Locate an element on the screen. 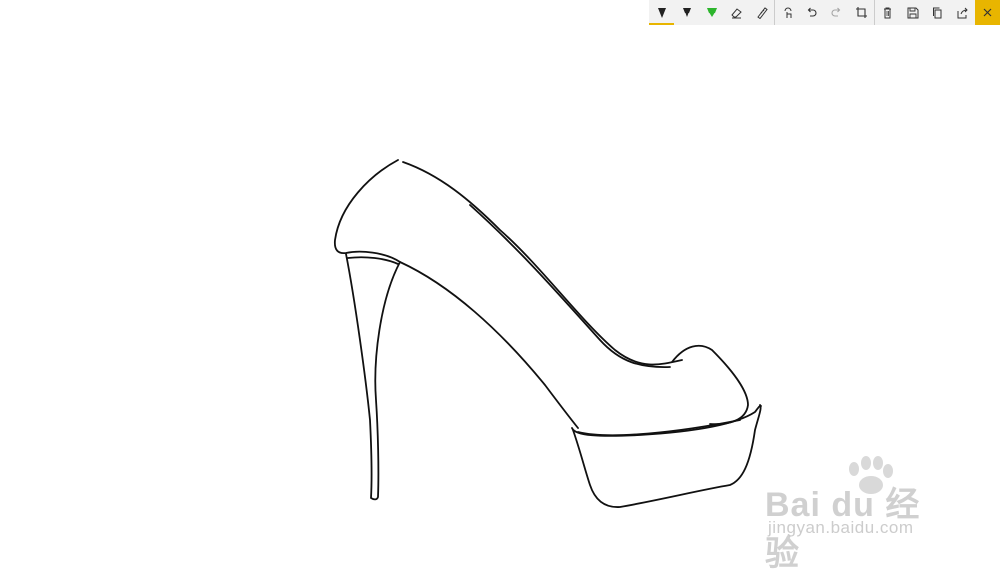 The width and height of the screenshot is (1000, 575). share-button is located at coordinates (962, 12).